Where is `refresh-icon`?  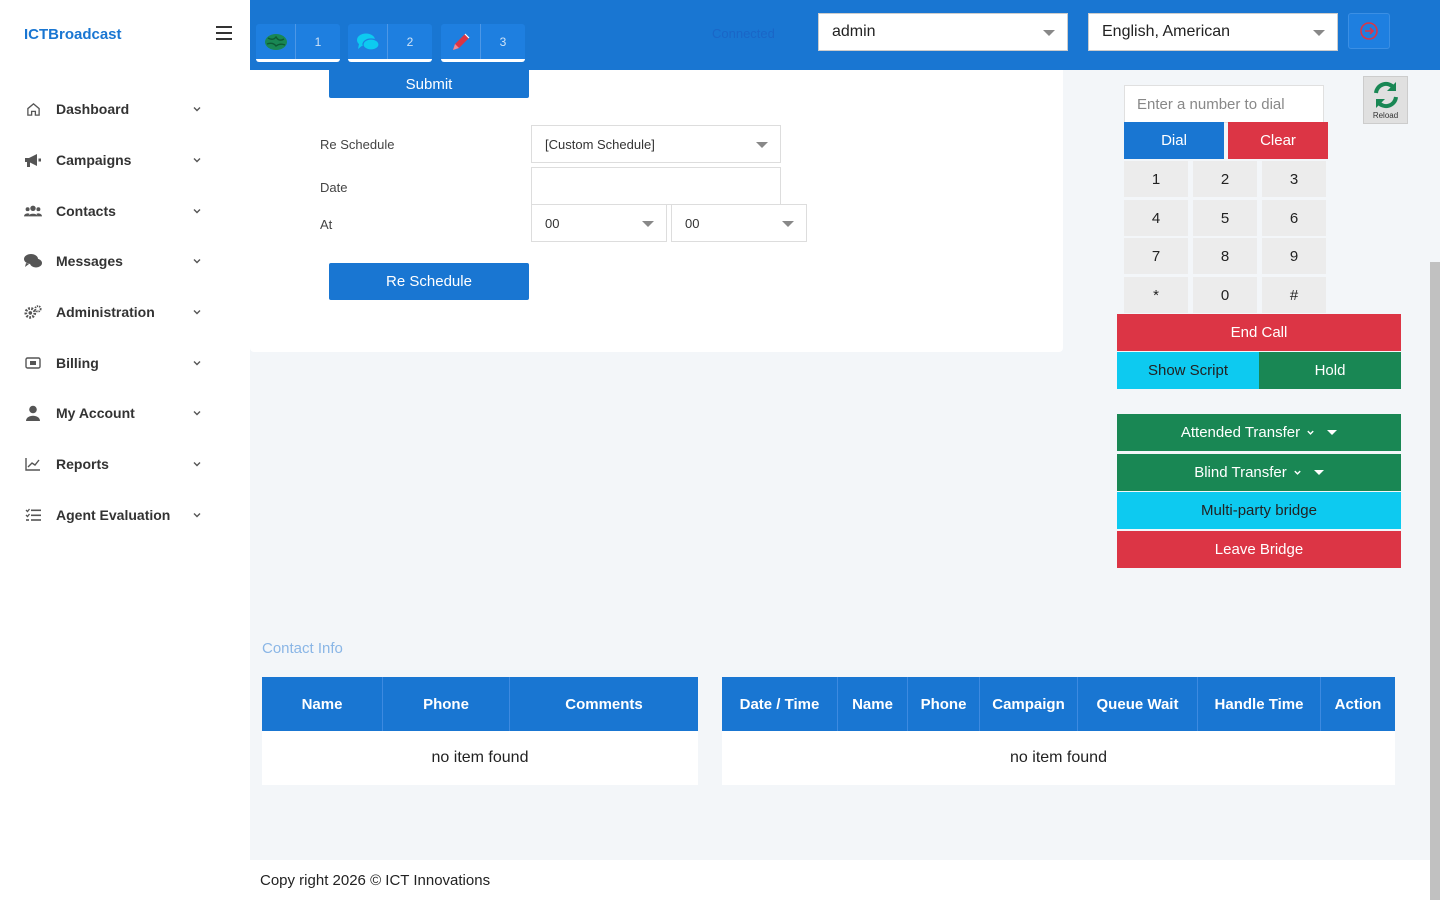 refresh-icon is located at coordinates (1385, 95).